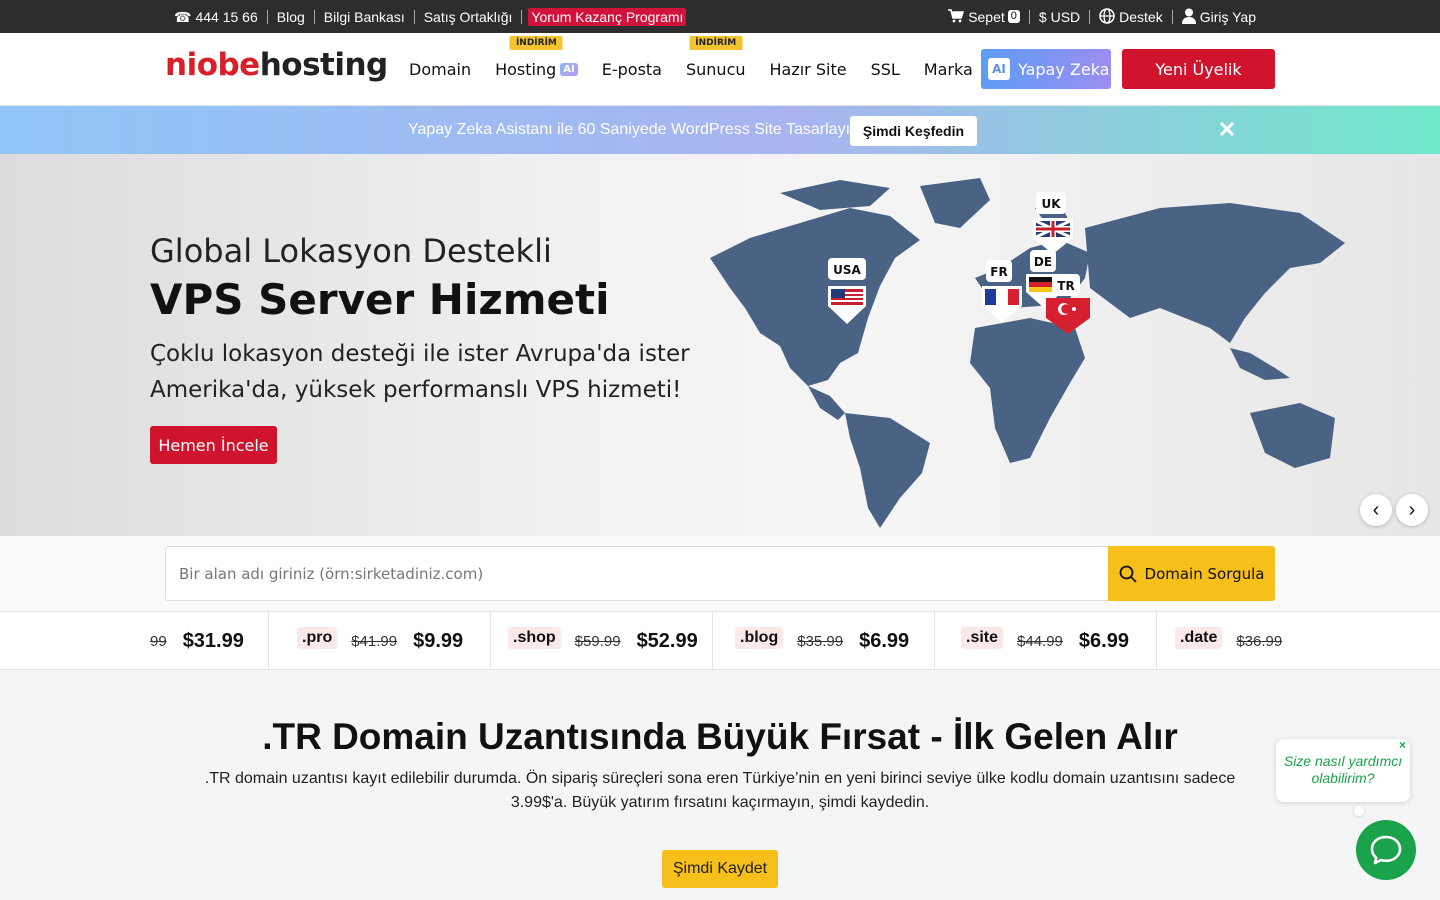  I want to click on chat-icon, so click(1386, 850).